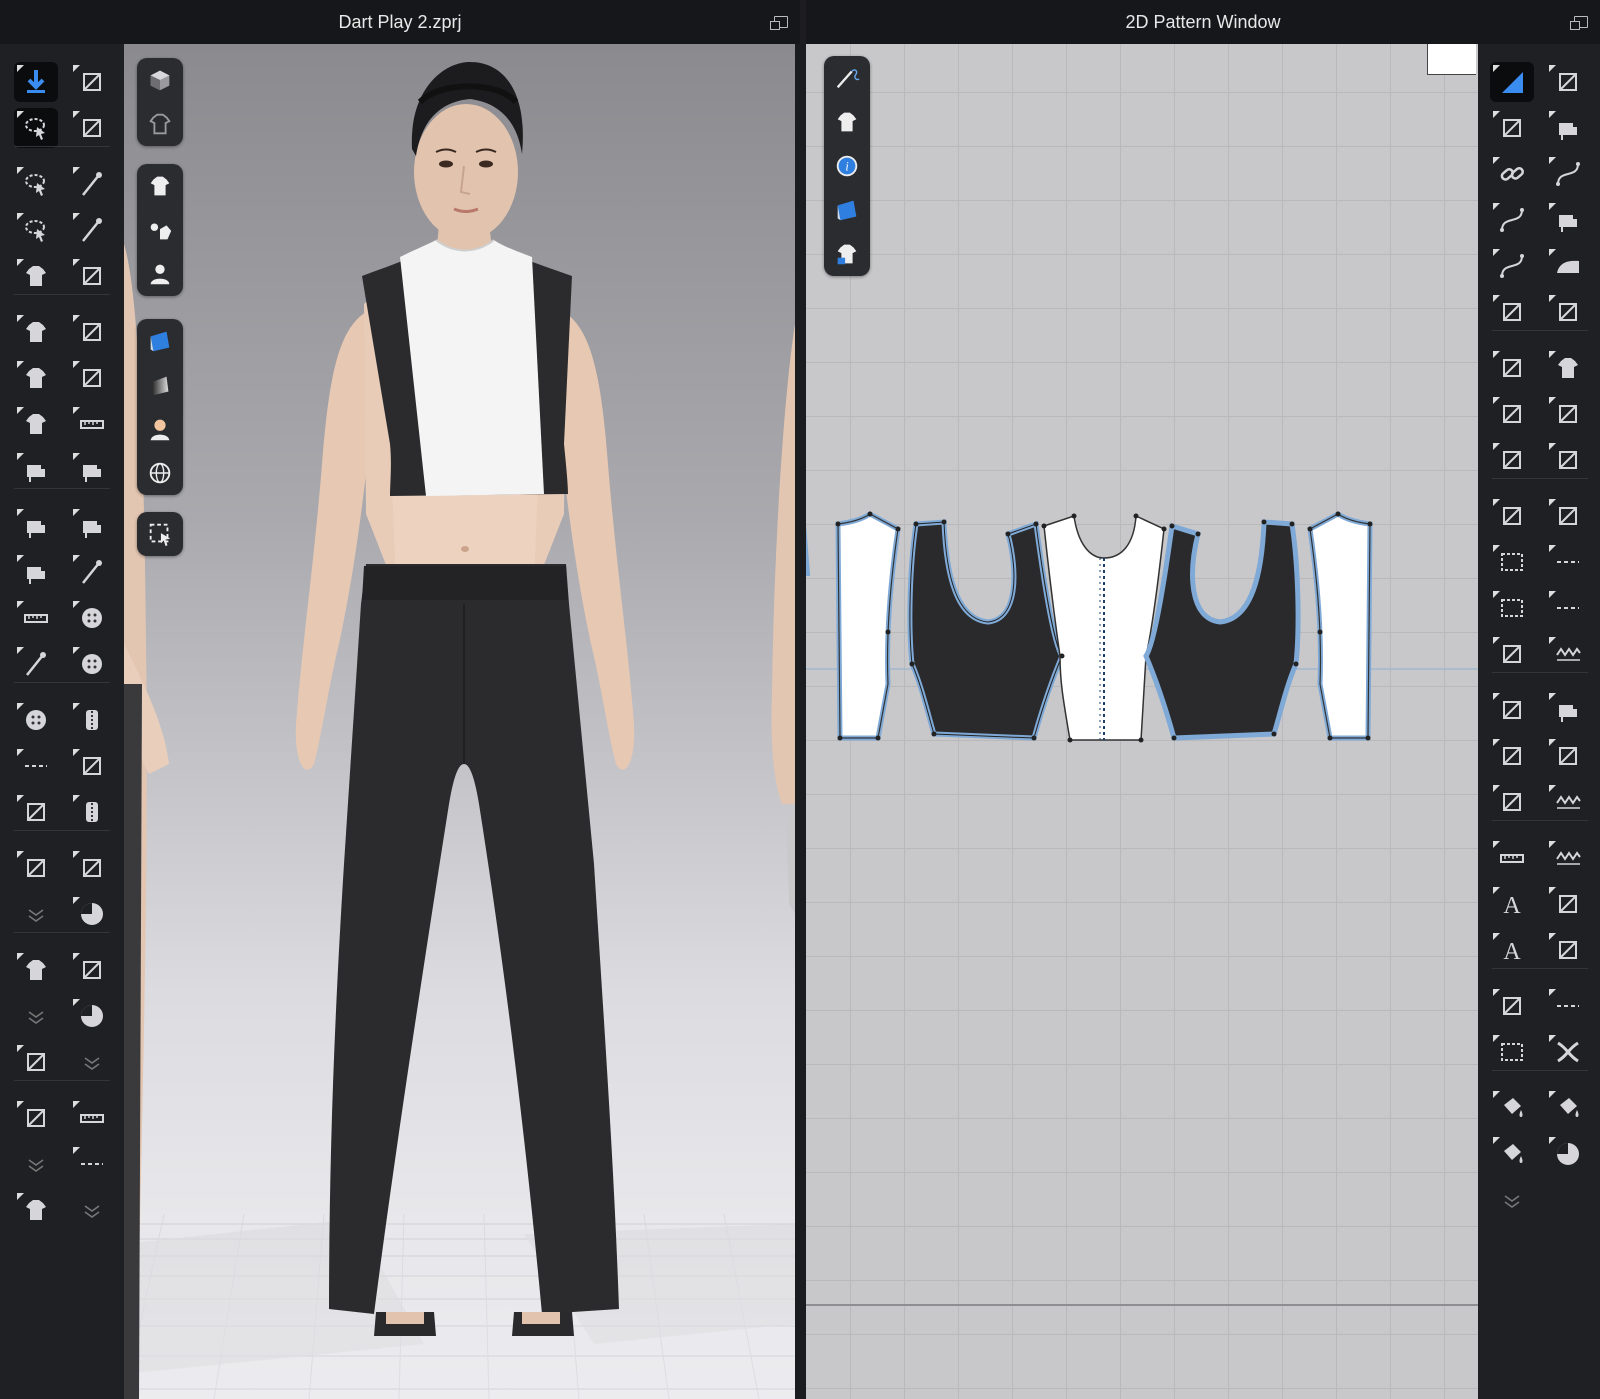 This screenshot has height=1399, width=1600. I want to click on knit-icon, so click(1568, 414).